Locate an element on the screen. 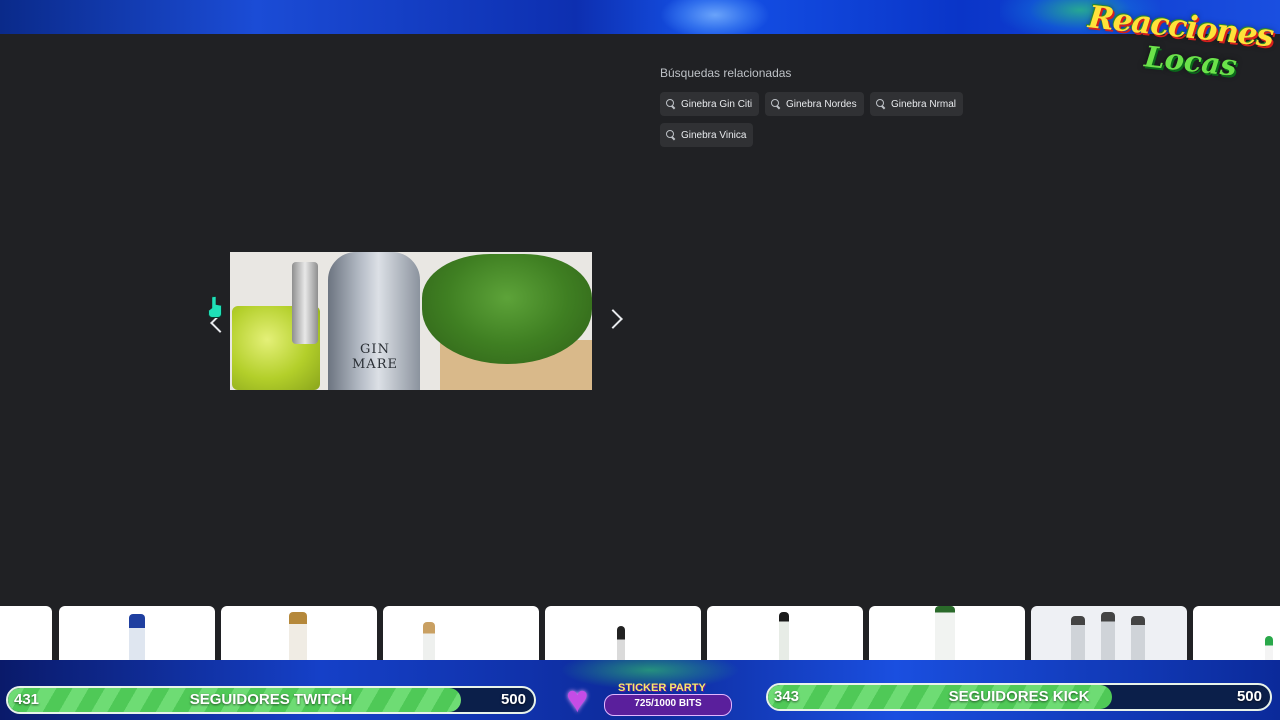  related-chip-vinica: Ginebra Vinica is located at coordinates (707, 135).